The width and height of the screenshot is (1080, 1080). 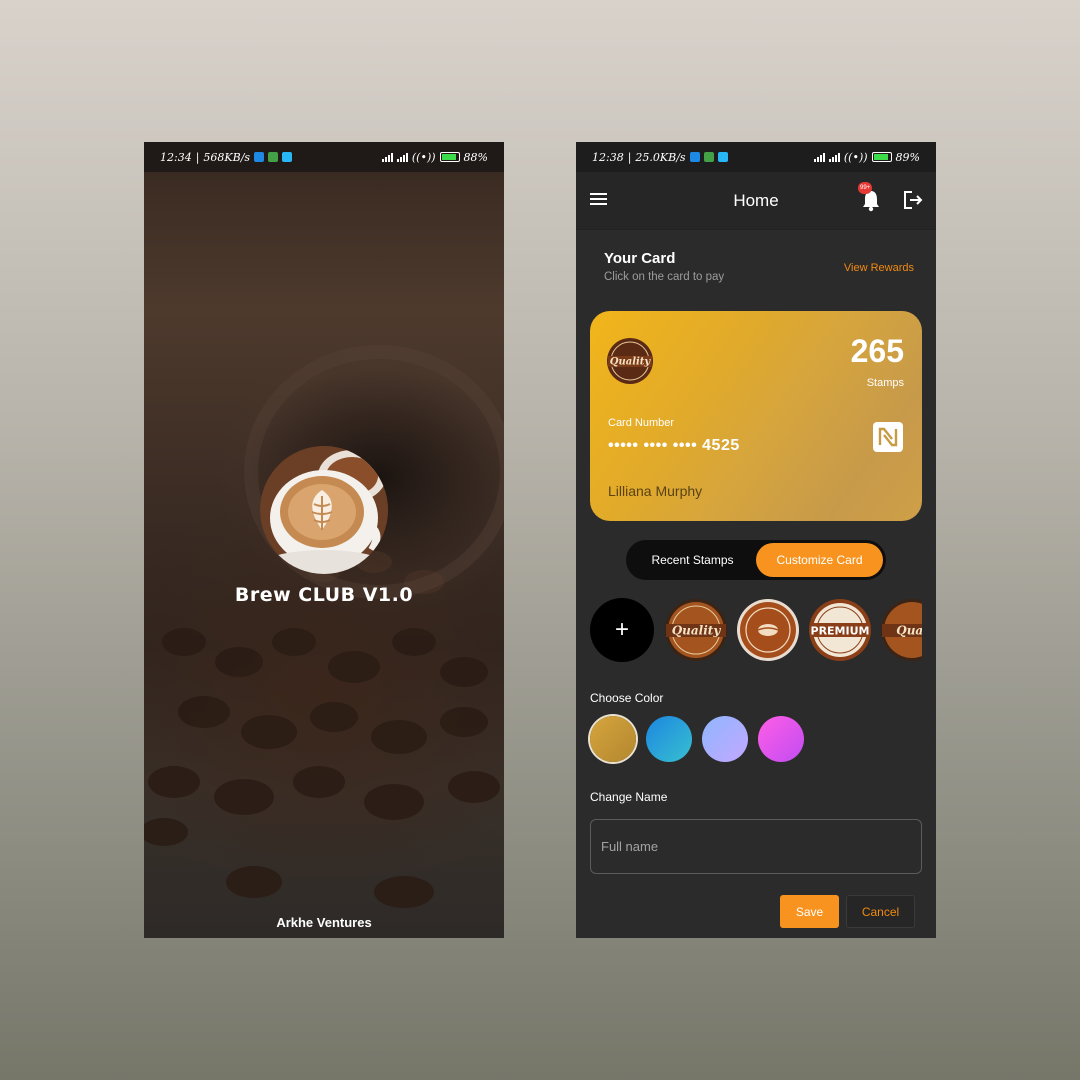 What do you see at coordinates (692, 560) in the screenshot?
I see `tab-recent-stamps: Recent Stamps` at bounding box center [692, 560].